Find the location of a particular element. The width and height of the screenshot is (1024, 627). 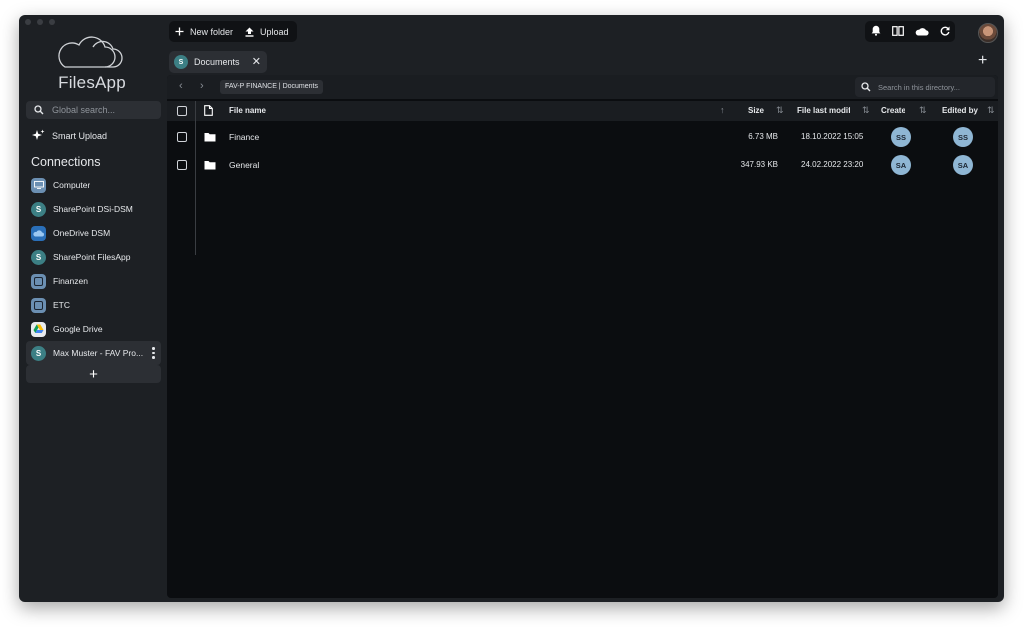

connection-onedrive-dsm: OneDrive DSM is located at coordinates (93, 233).